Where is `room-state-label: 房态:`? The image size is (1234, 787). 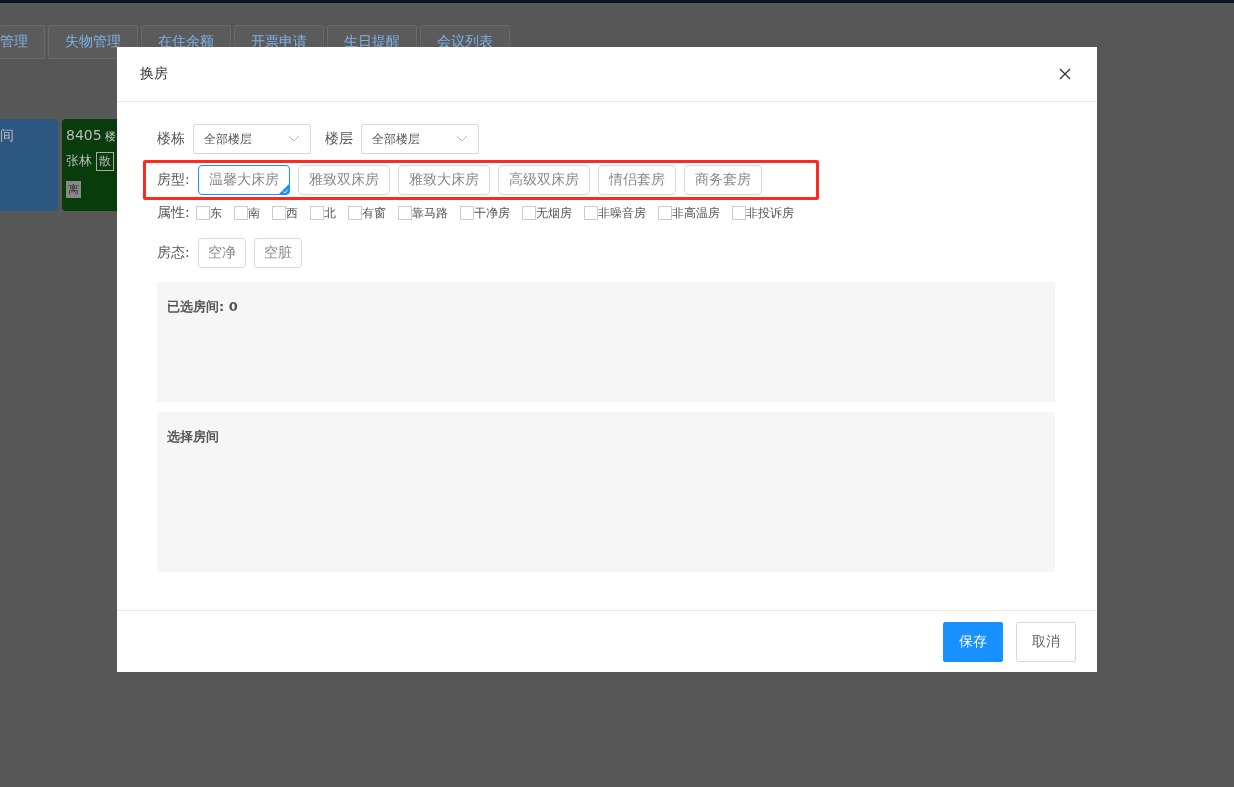
room-state-label: 房态: is located at coordinates (173, 253).